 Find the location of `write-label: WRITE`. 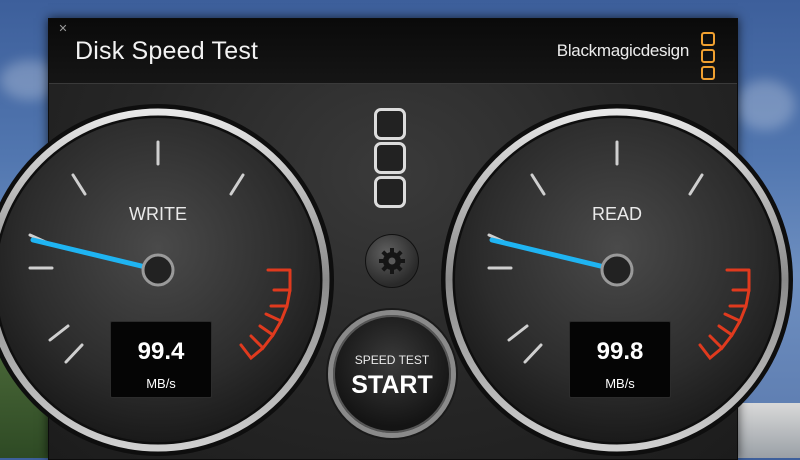

write-label: WRITE is located at coordinates (158, 214).